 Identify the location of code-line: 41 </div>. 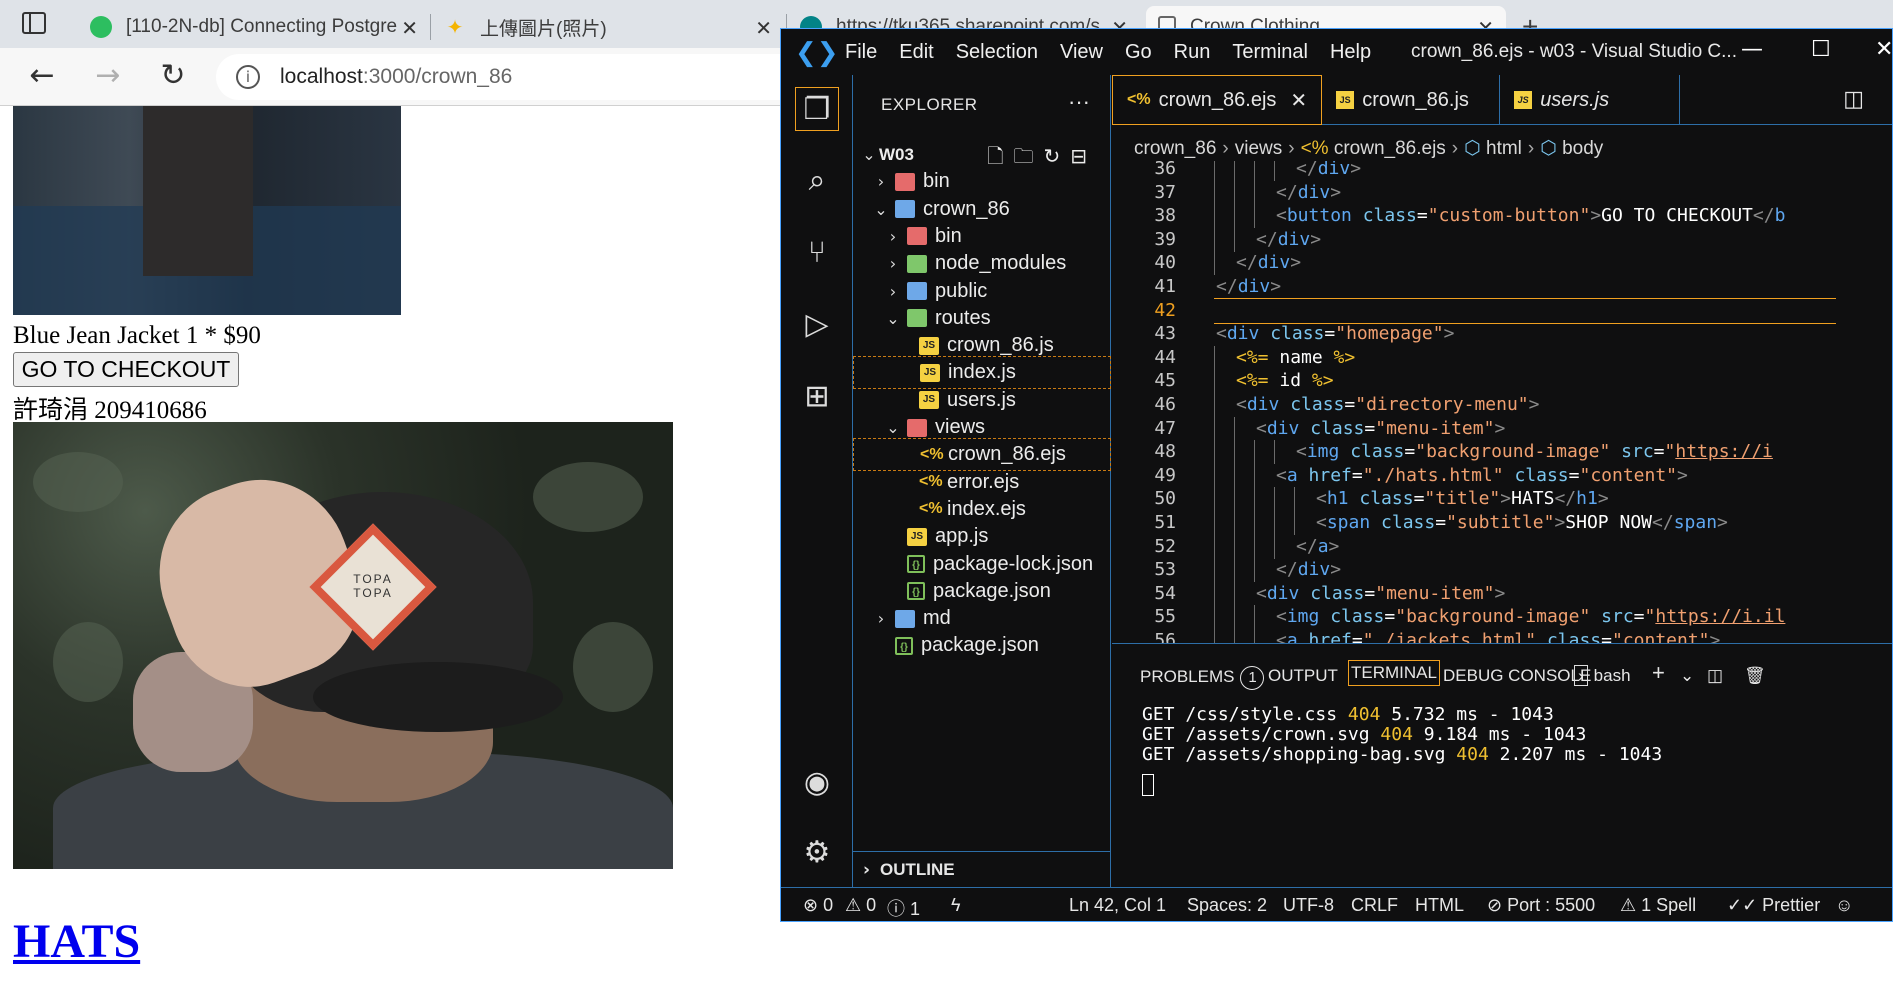
(1502, 287).